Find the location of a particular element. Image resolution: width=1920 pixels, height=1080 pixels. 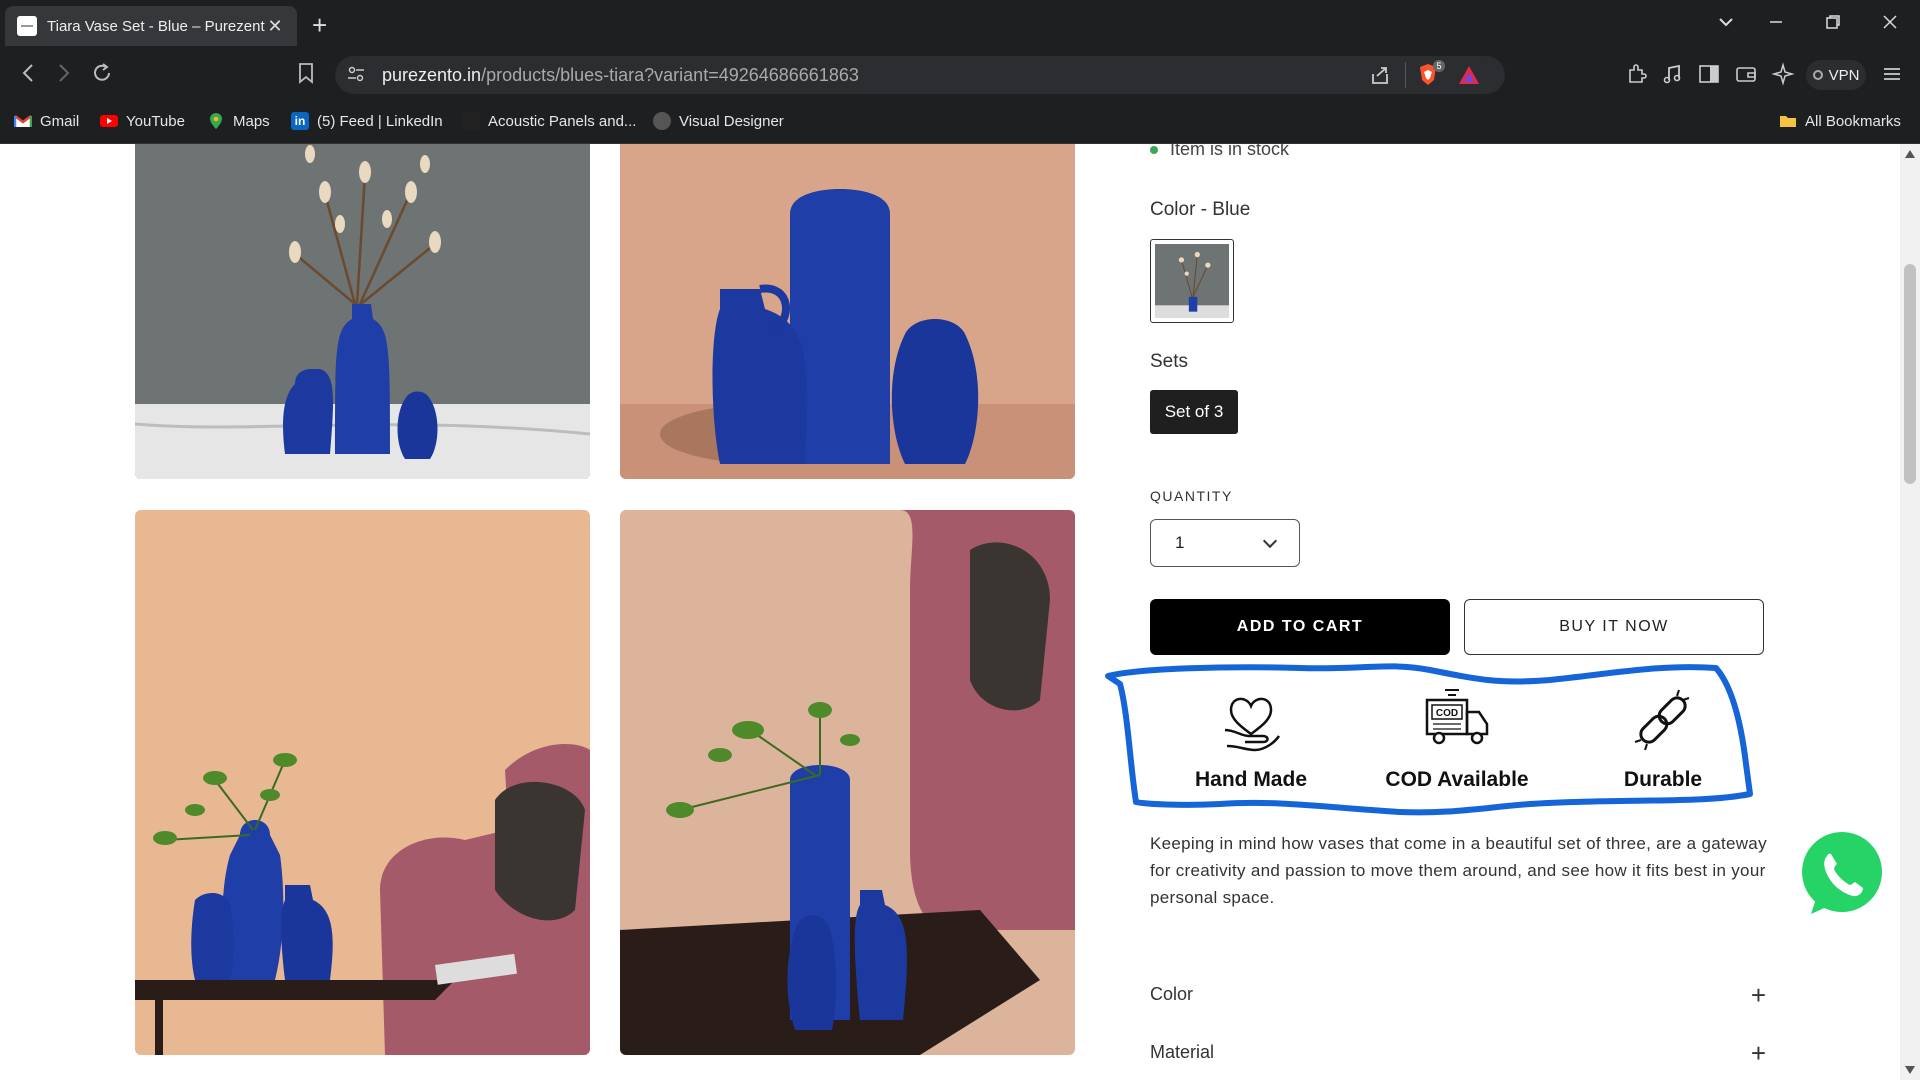

accordion-label: Color is located at coordinates (1172, 994).